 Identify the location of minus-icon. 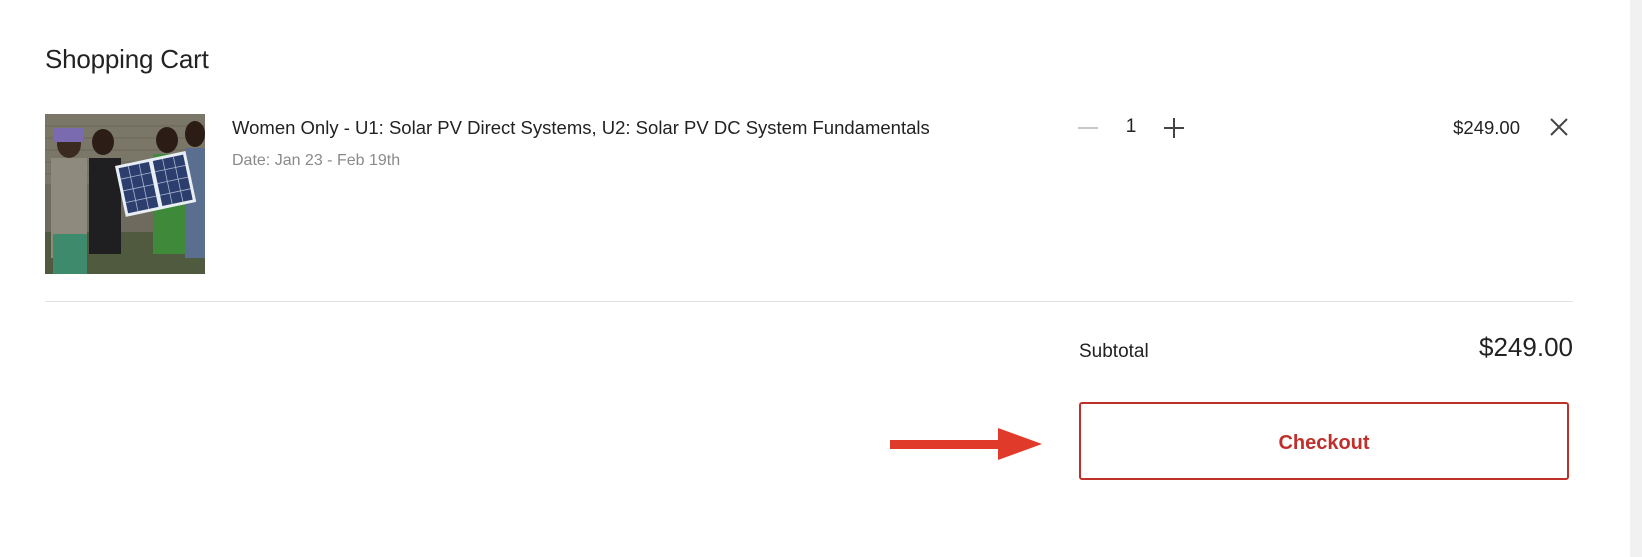
(1088, 128).